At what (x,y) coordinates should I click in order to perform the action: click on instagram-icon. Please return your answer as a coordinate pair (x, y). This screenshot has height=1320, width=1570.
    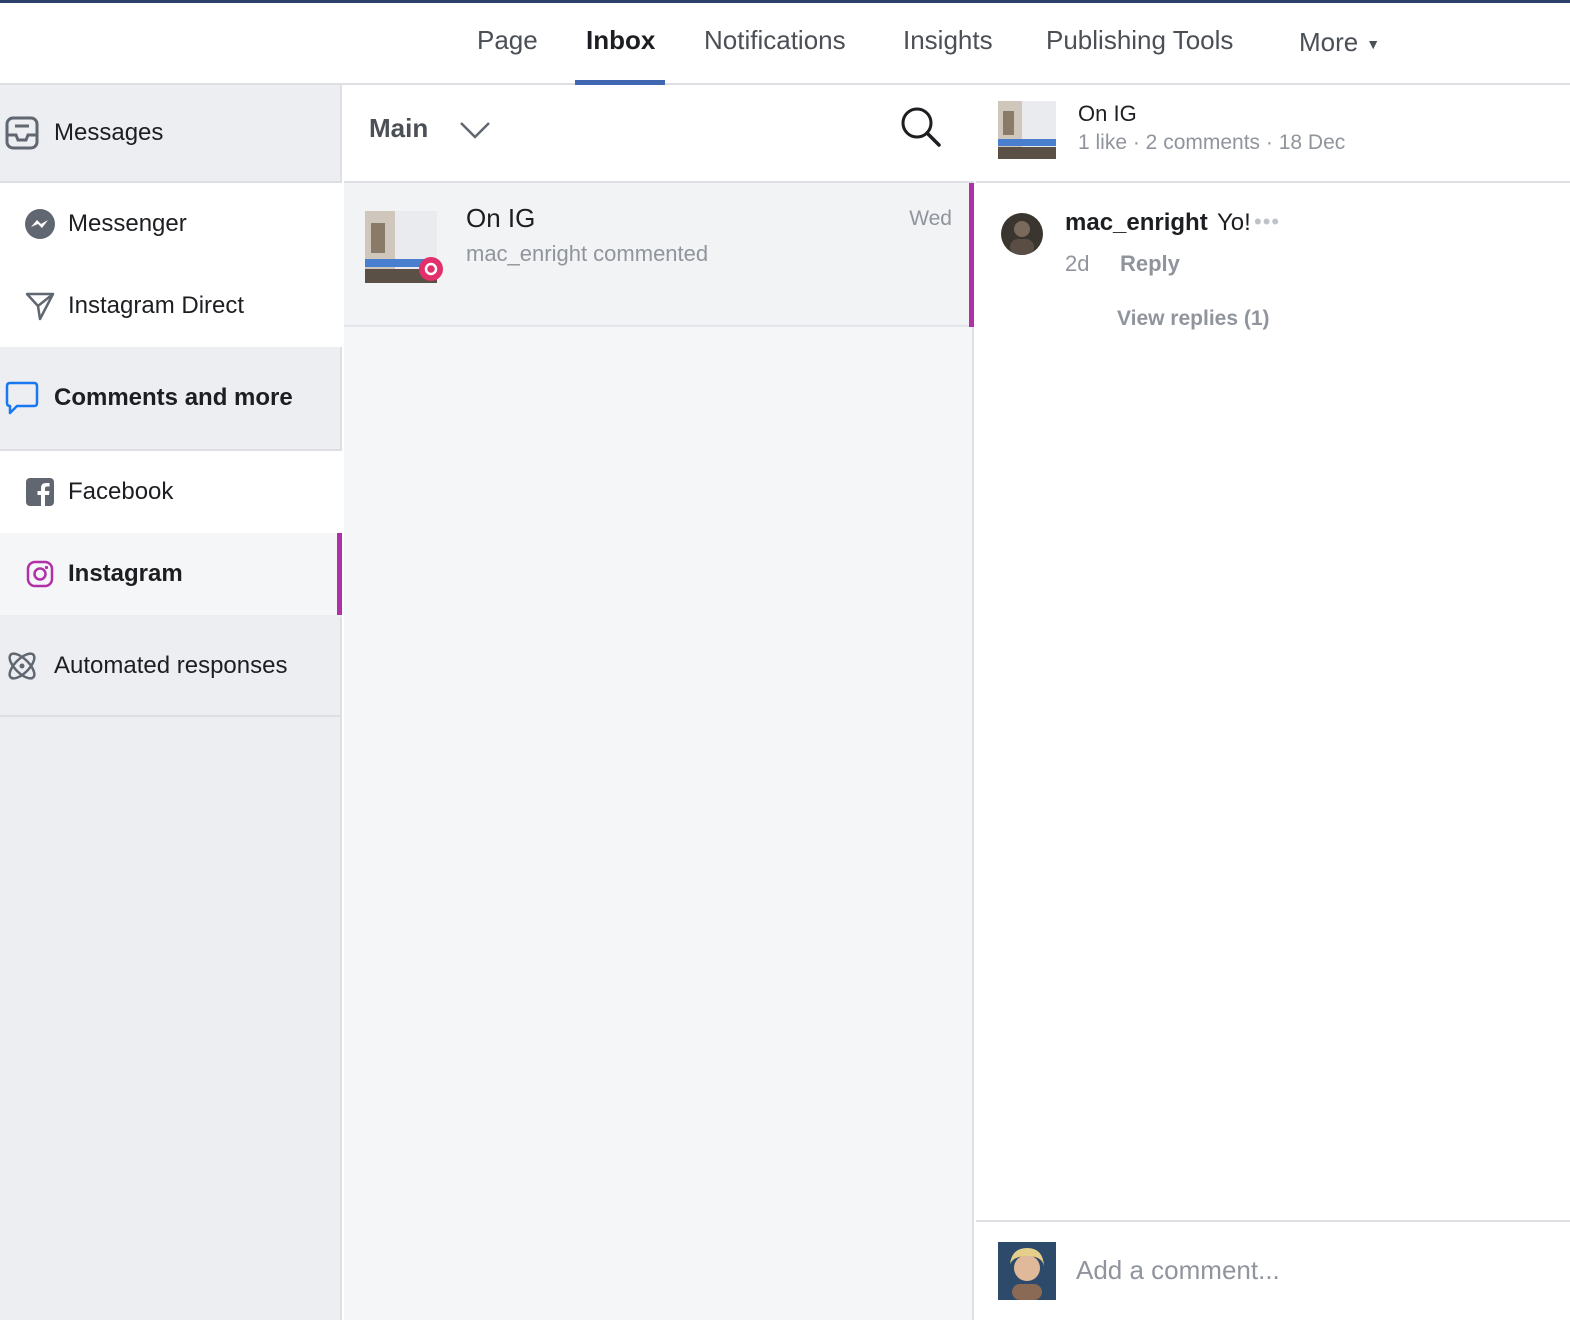
    Looking at the image, I should click on (40, 574).